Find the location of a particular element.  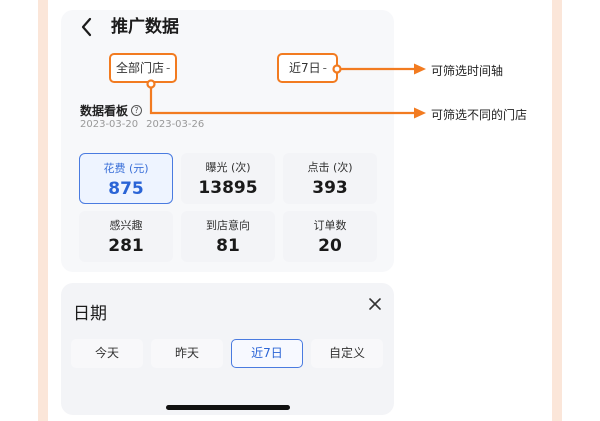

metric-label: 曝光 (次) is located at coordinates (228, 167).